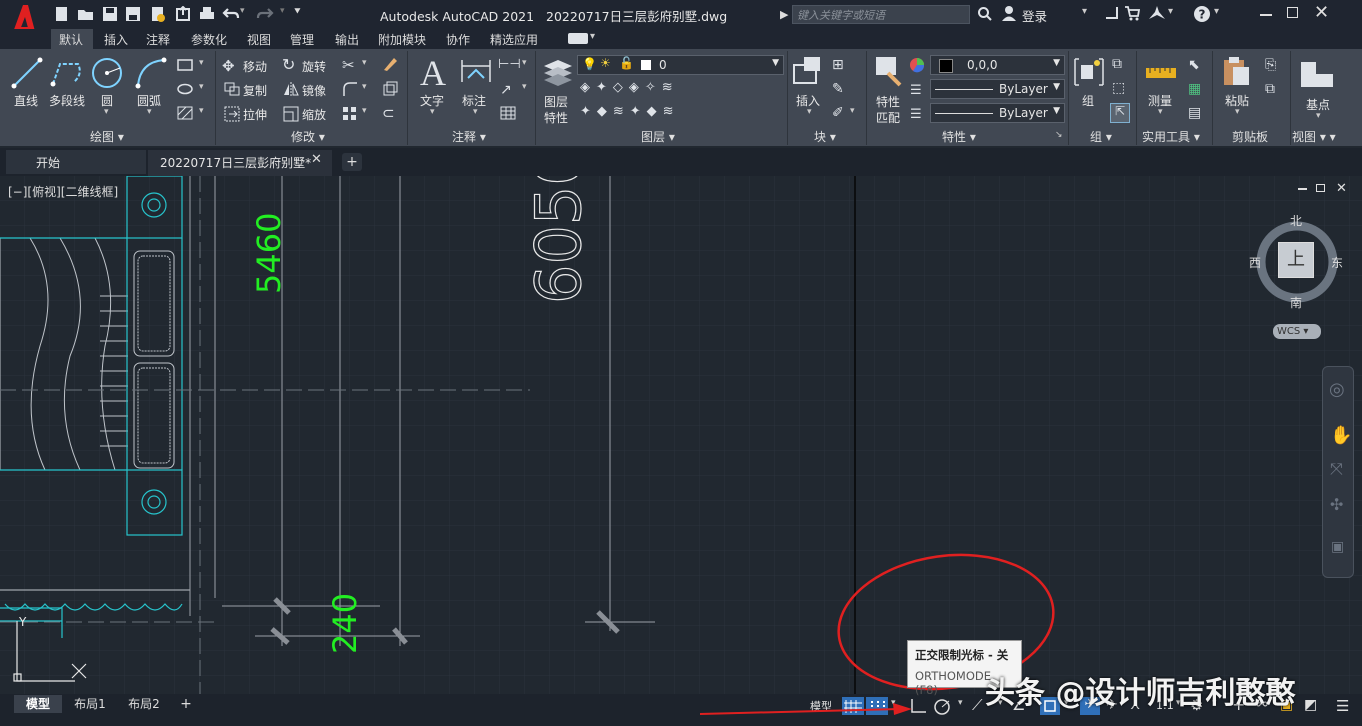 The height and width of the screenshot is (726, 1362). What do you see at coordinates (1084, 11) in the screenshot?
I see `login-dropdown-icon: ▾` at bounding box center [1084, 11].